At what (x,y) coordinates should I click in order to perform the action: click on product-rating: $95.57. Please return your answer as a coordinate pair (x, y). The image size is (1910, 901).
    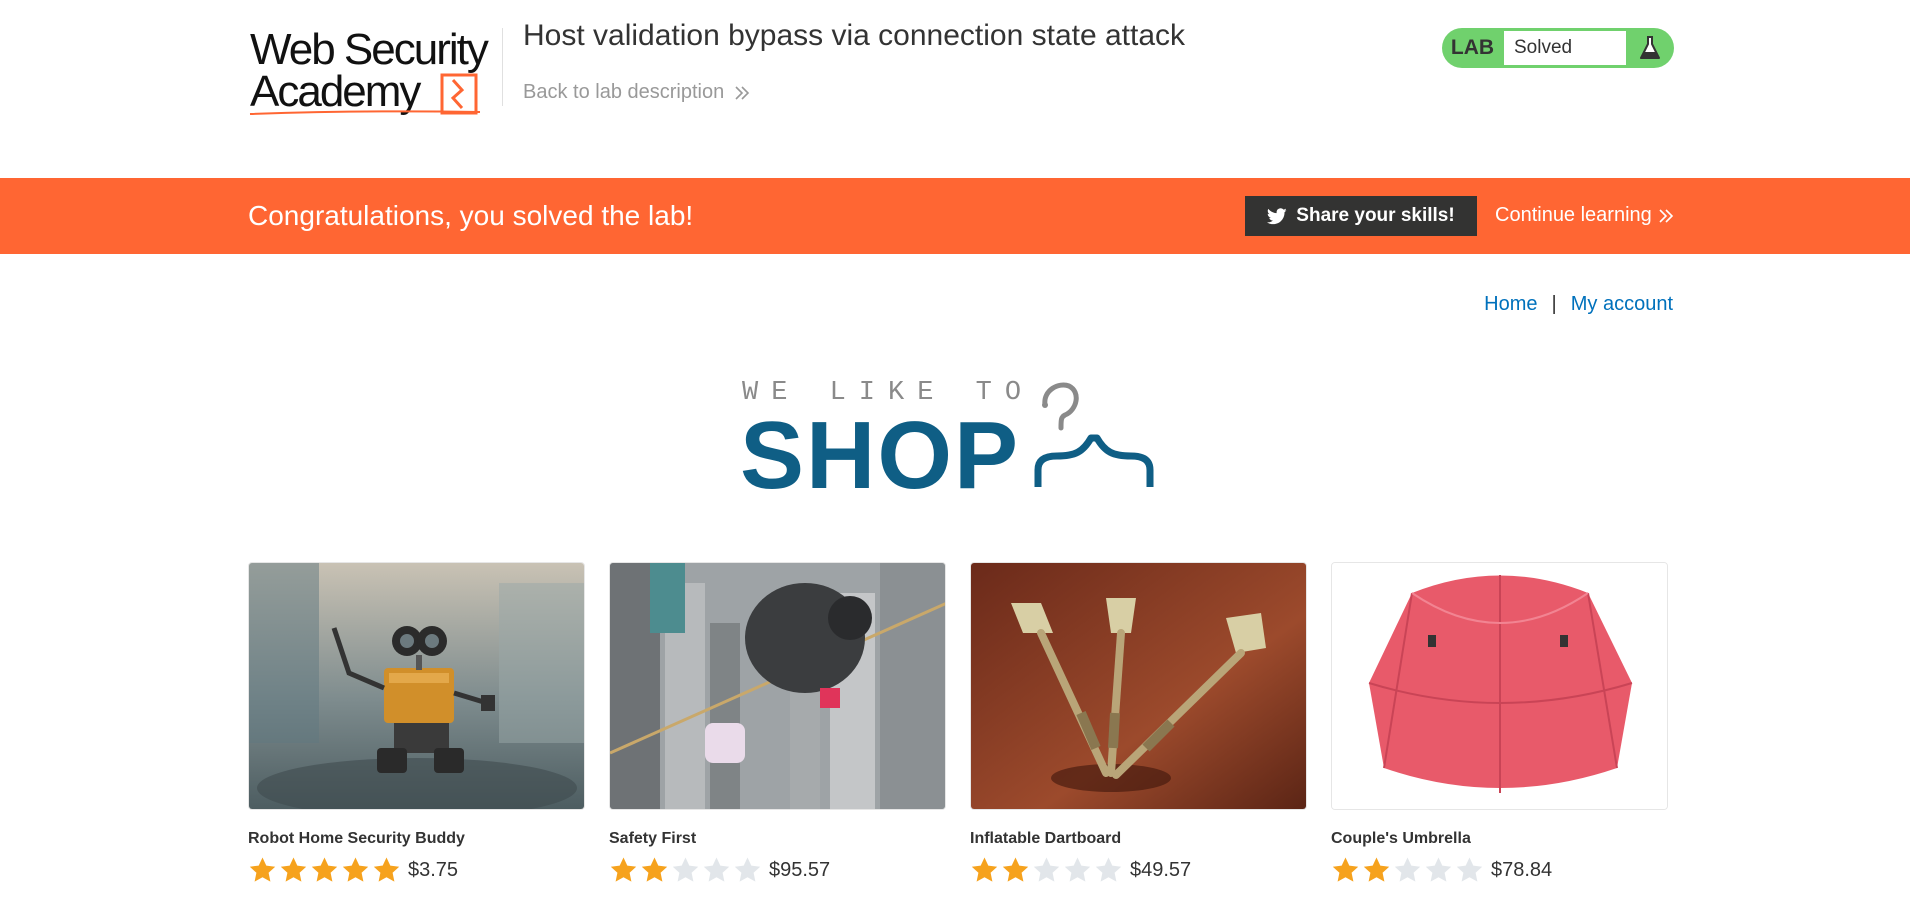
    Looking at the image, I should click on (719, 870).